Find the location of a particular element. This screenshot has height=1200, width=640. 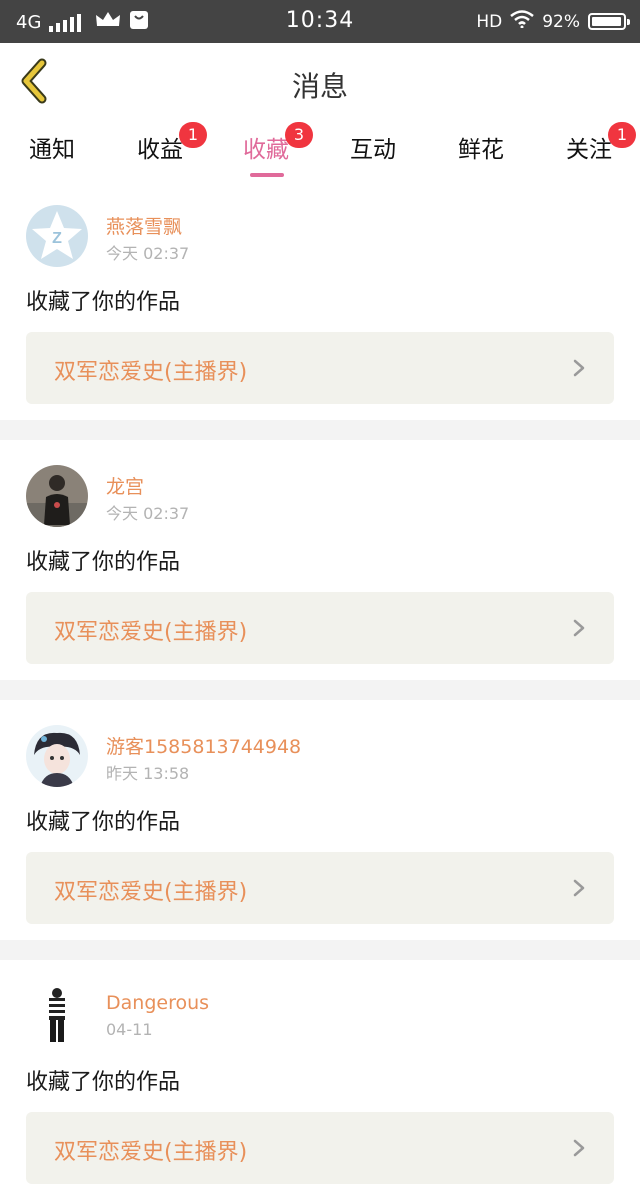

tab-earnings: 收益 1 is located at coordinates (161, 143).